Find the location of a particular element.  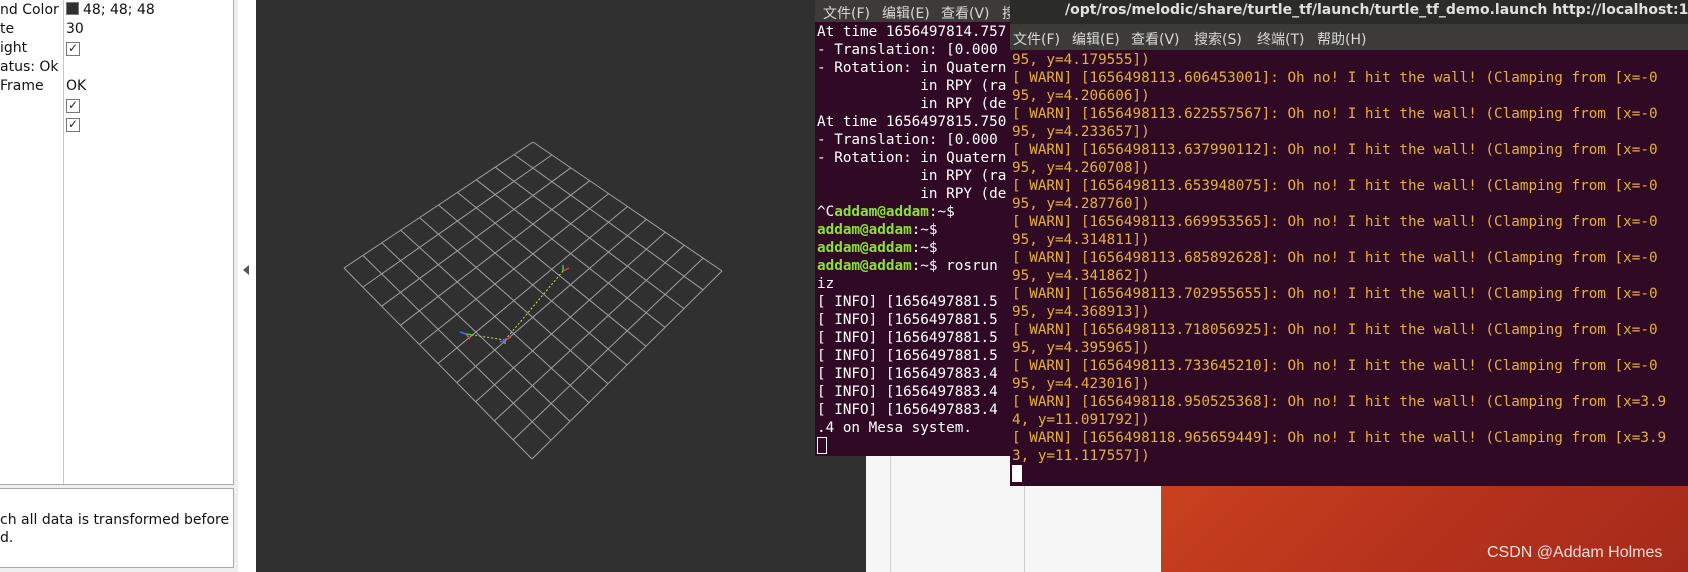

terminal-line: At time 1656497815.750 is located at coordinates (912, 122).